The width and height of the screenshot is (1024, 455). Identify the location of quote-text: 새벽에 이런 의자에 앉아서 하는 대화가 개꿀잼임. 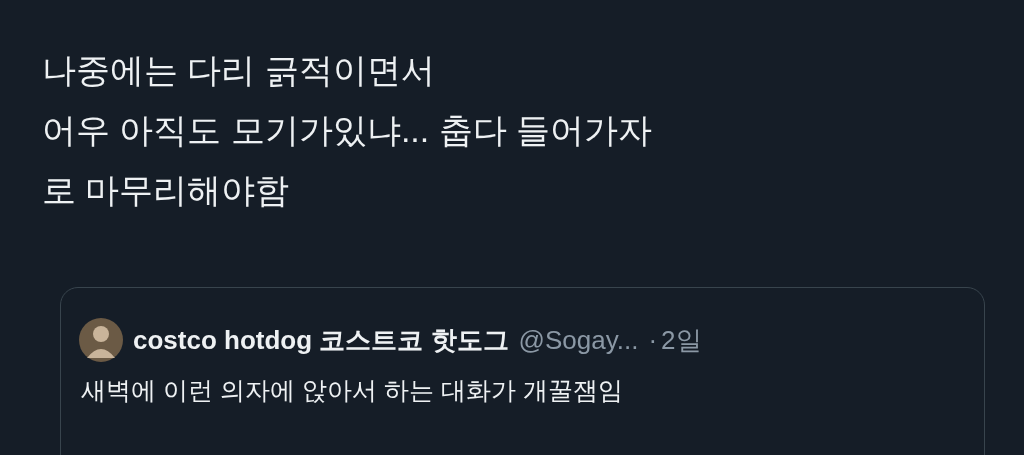
(352, 390).